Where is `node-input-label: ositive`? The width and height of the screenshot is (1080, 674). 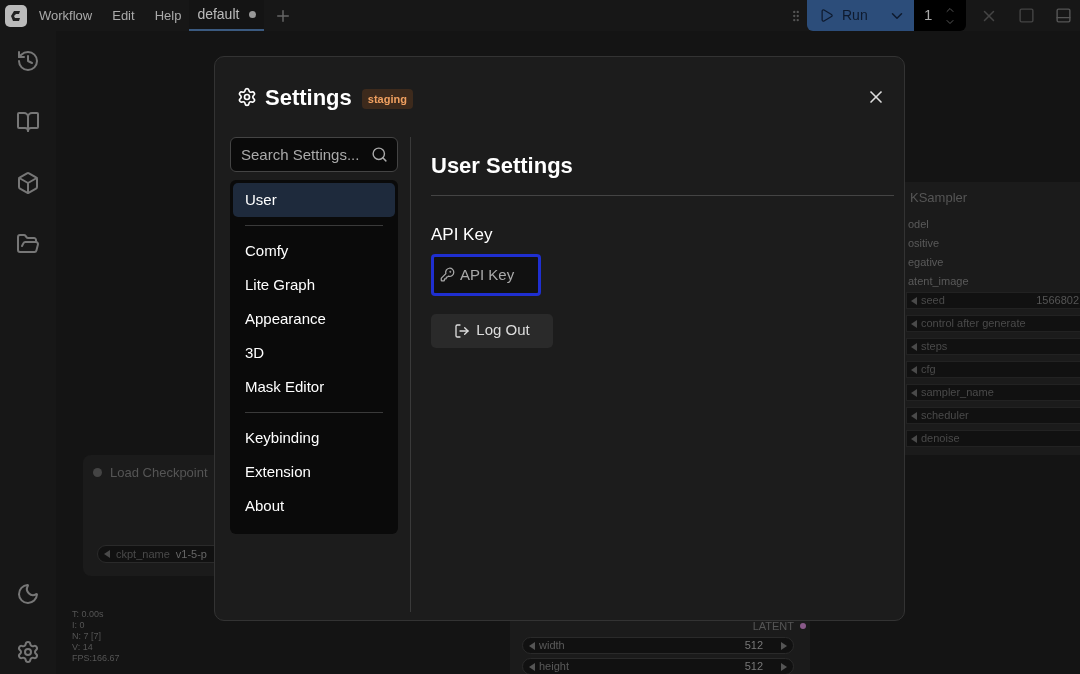 node-input-label: ositive is located at coordinates (924, 243).